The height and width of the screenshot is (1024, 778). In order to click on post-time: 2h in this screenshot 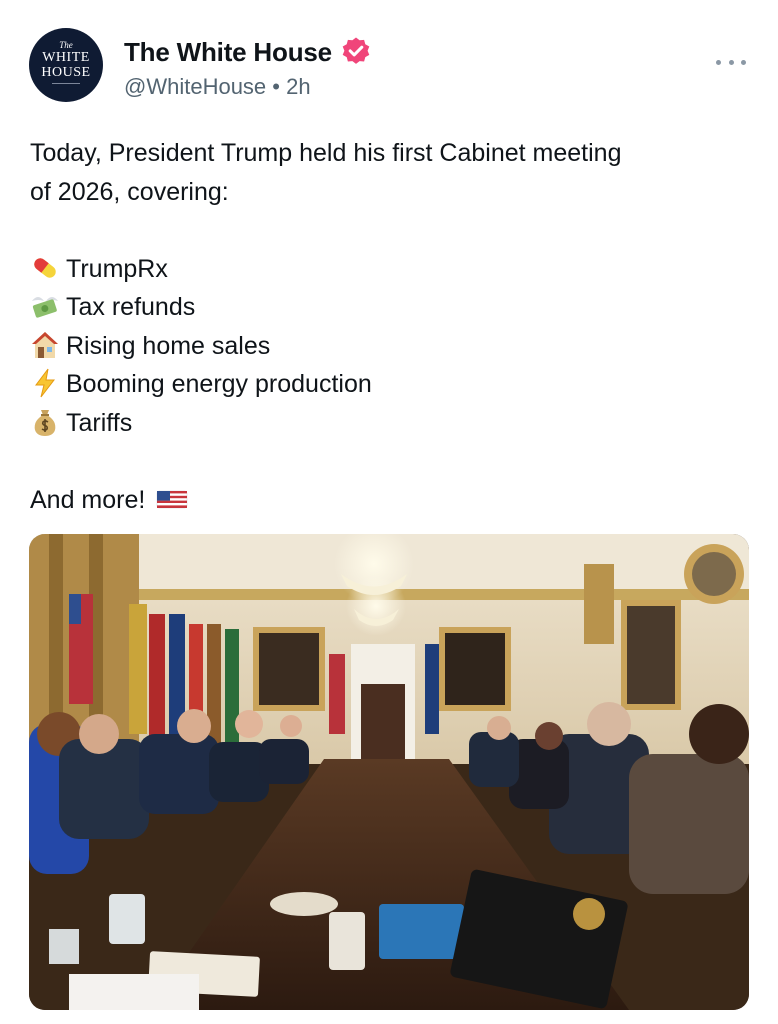, I will do `click(298, 86)`.